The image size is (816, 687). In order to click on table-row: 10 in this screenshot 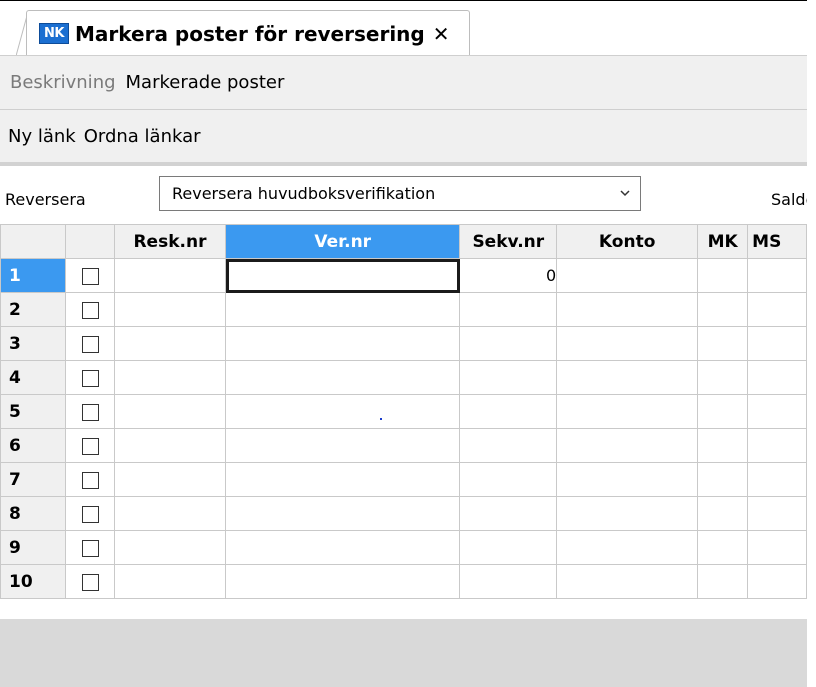, I will do `click(403, 581)`.